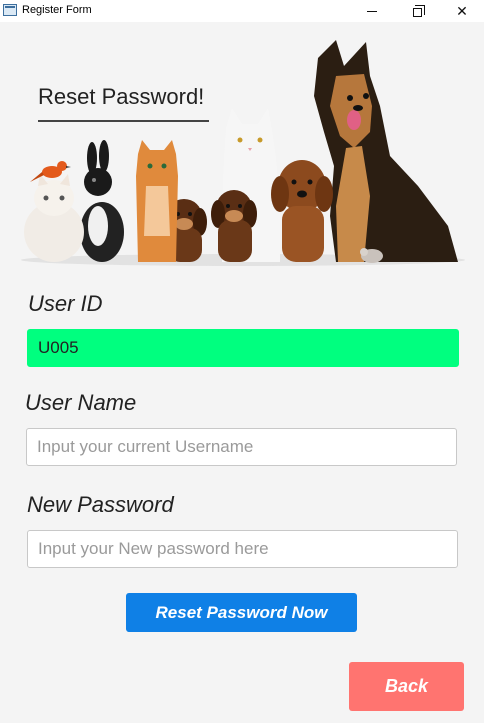  Describe the element at coordinates (57, 10) in the screenshot. I see `window-title: Register Form` at that location.